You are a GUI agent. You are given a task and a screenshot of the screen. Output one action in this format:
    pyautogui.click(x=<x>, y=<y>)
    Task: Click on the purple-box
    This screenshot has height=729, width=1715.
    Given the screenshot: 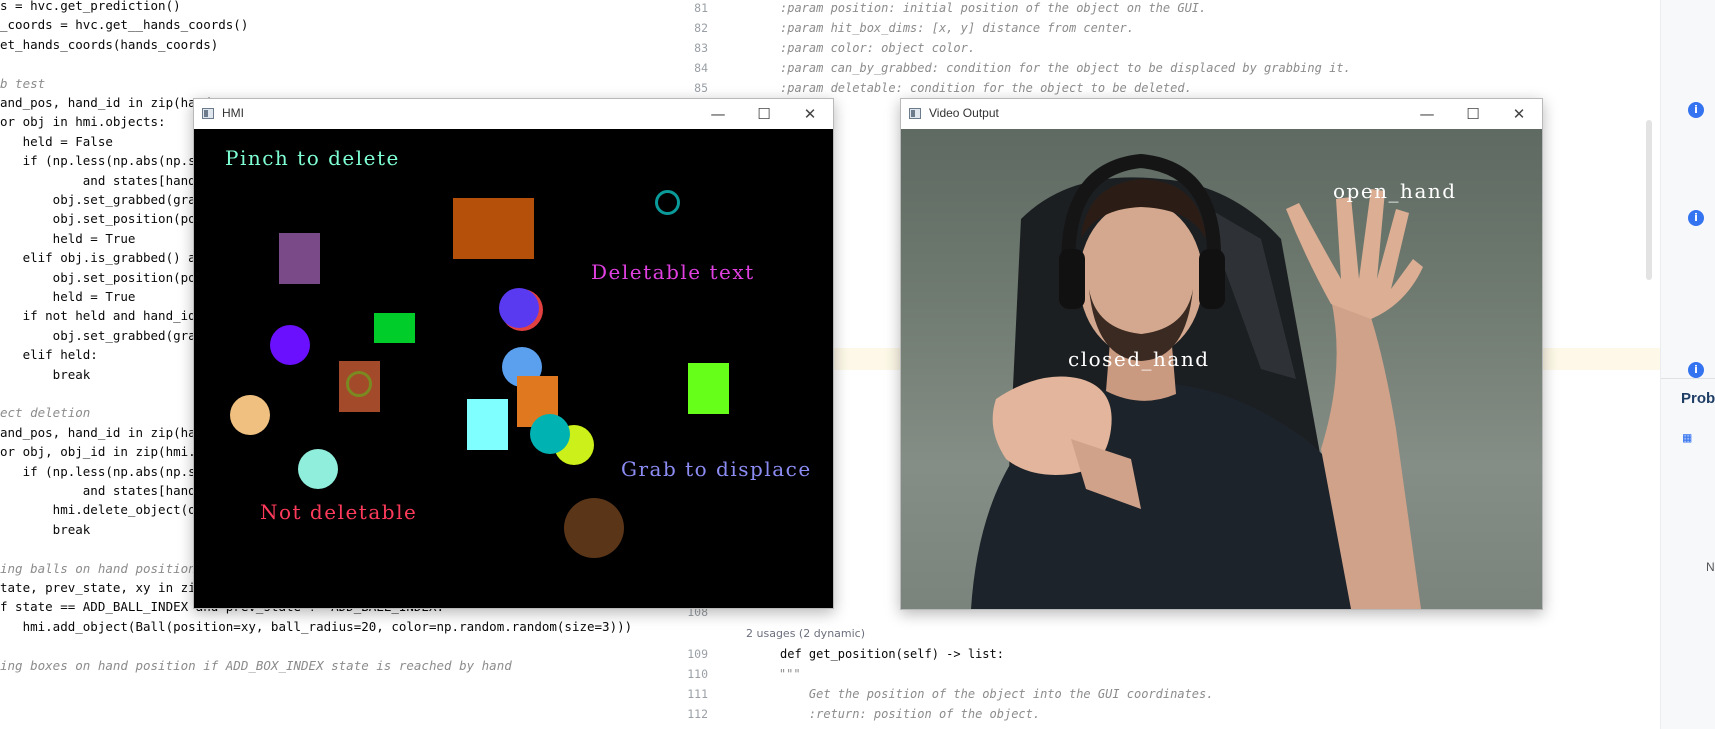 What is the action you would take?
    pyautogui.click(x=299, y=258)
    